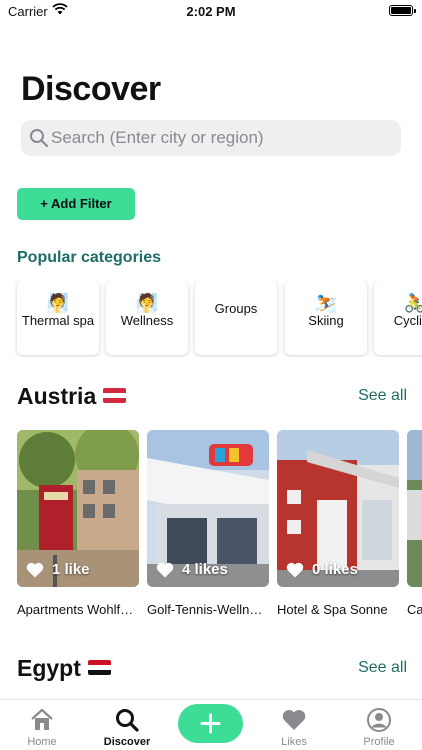 This screenshot has width=422, height=750. I want to click on search-input, so click(221, 138).